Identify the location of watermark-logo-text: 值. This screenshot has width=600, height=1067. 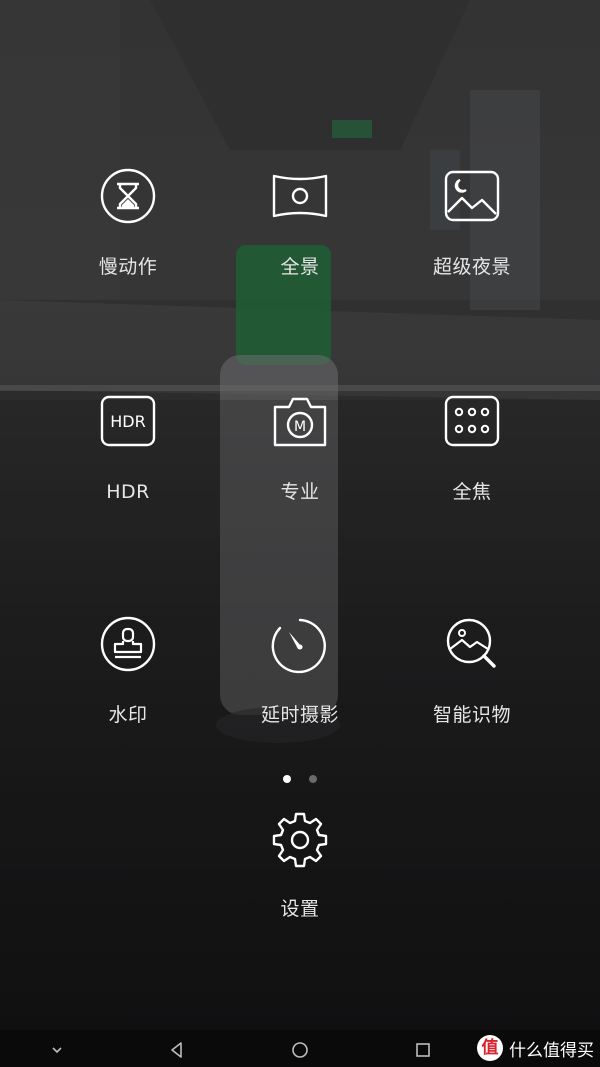
(490, 1047).